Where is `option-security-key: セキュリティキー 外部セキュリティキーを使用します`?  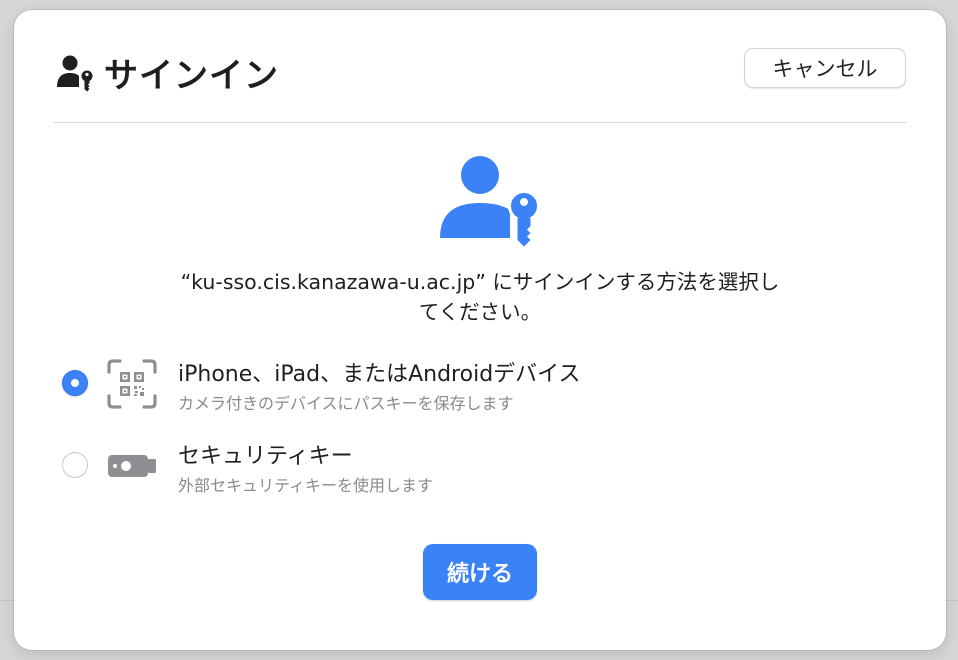
option-security-key: セキュリティキー 外部セキュリティキーを使用します is located at coordinates (470, 466).